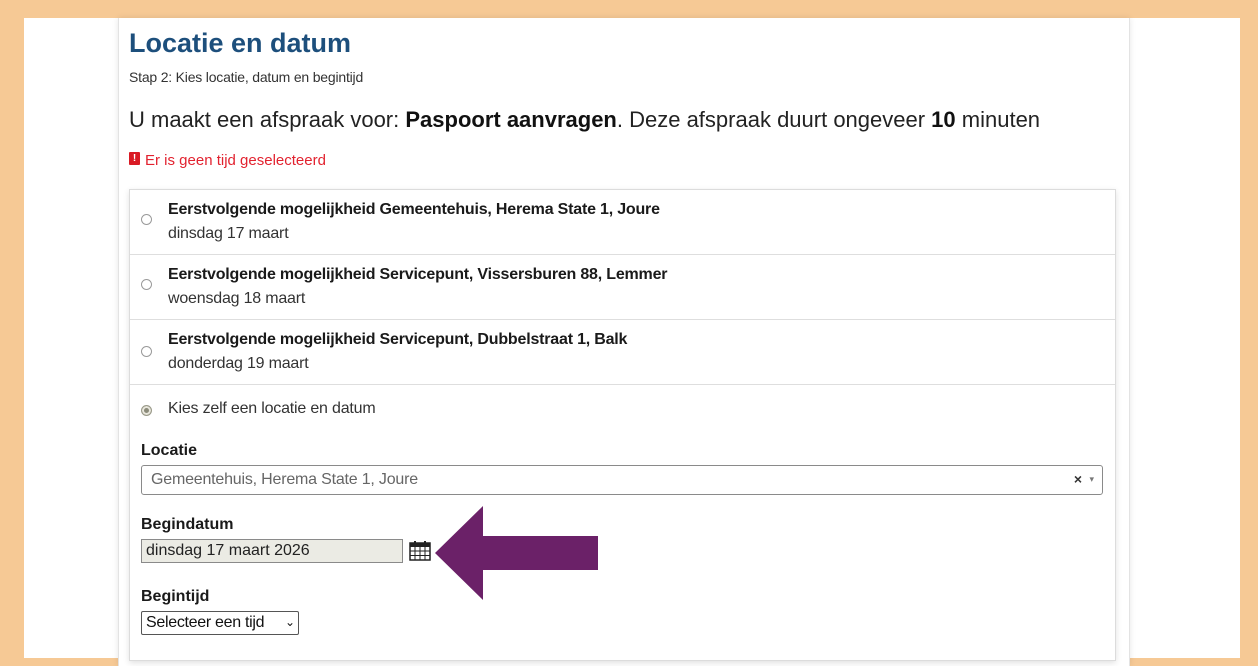  Describe the element at coordinates (240, 43) in the screenshot. I see `page-title: Locatie en datum` at that location.